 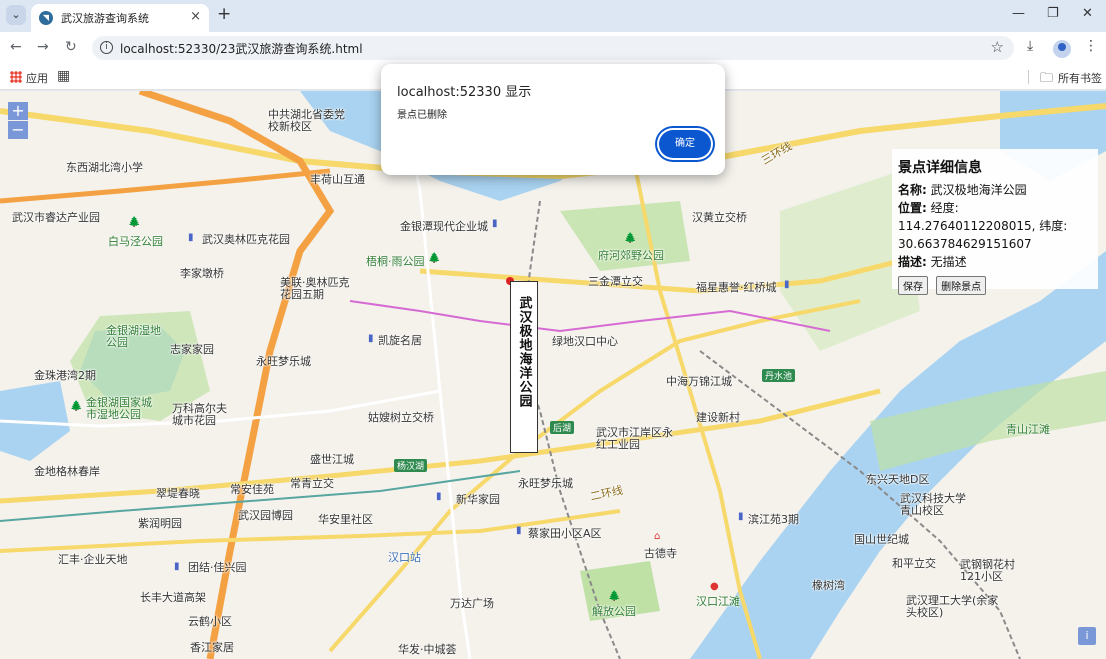 What do you see at coordinates (714, 586) in the screenshot?
I see `landmark-icon: ●` at bounding box center [714, 586].